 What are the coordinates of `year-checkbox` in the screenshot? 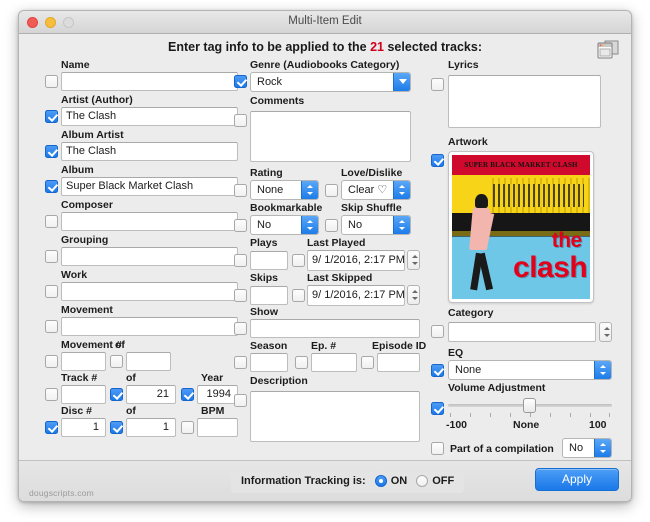 It's located at (187, 394).